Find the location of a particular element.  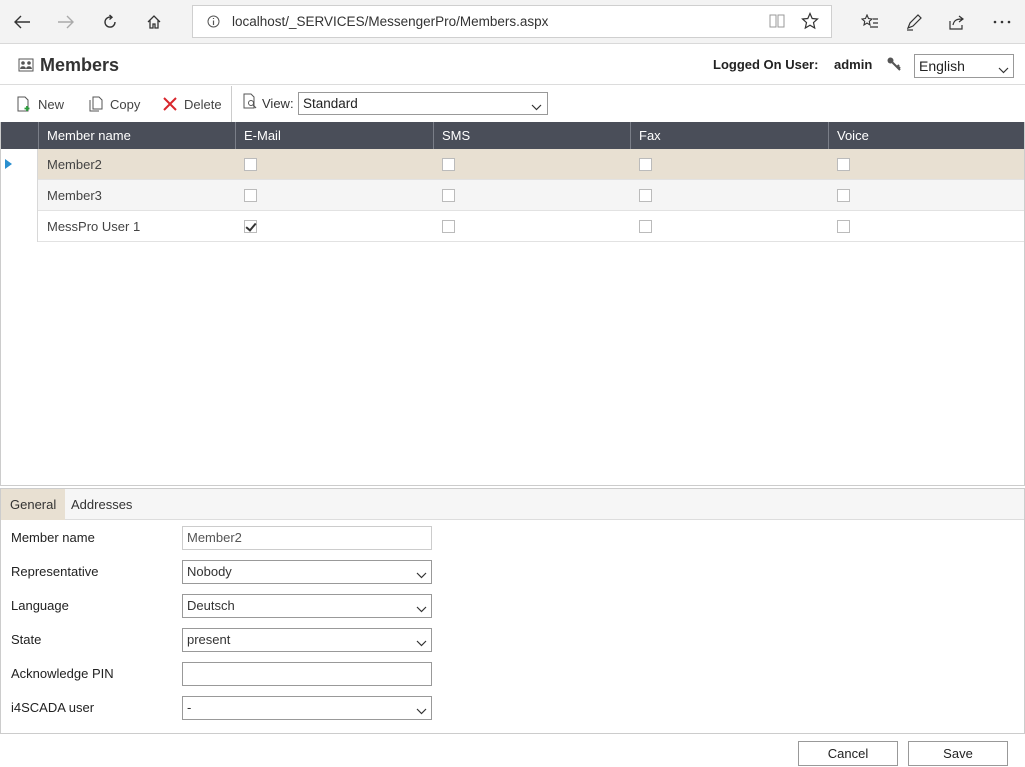

scada-user-label: i4SCADA user is located at coordinates (53, 707).